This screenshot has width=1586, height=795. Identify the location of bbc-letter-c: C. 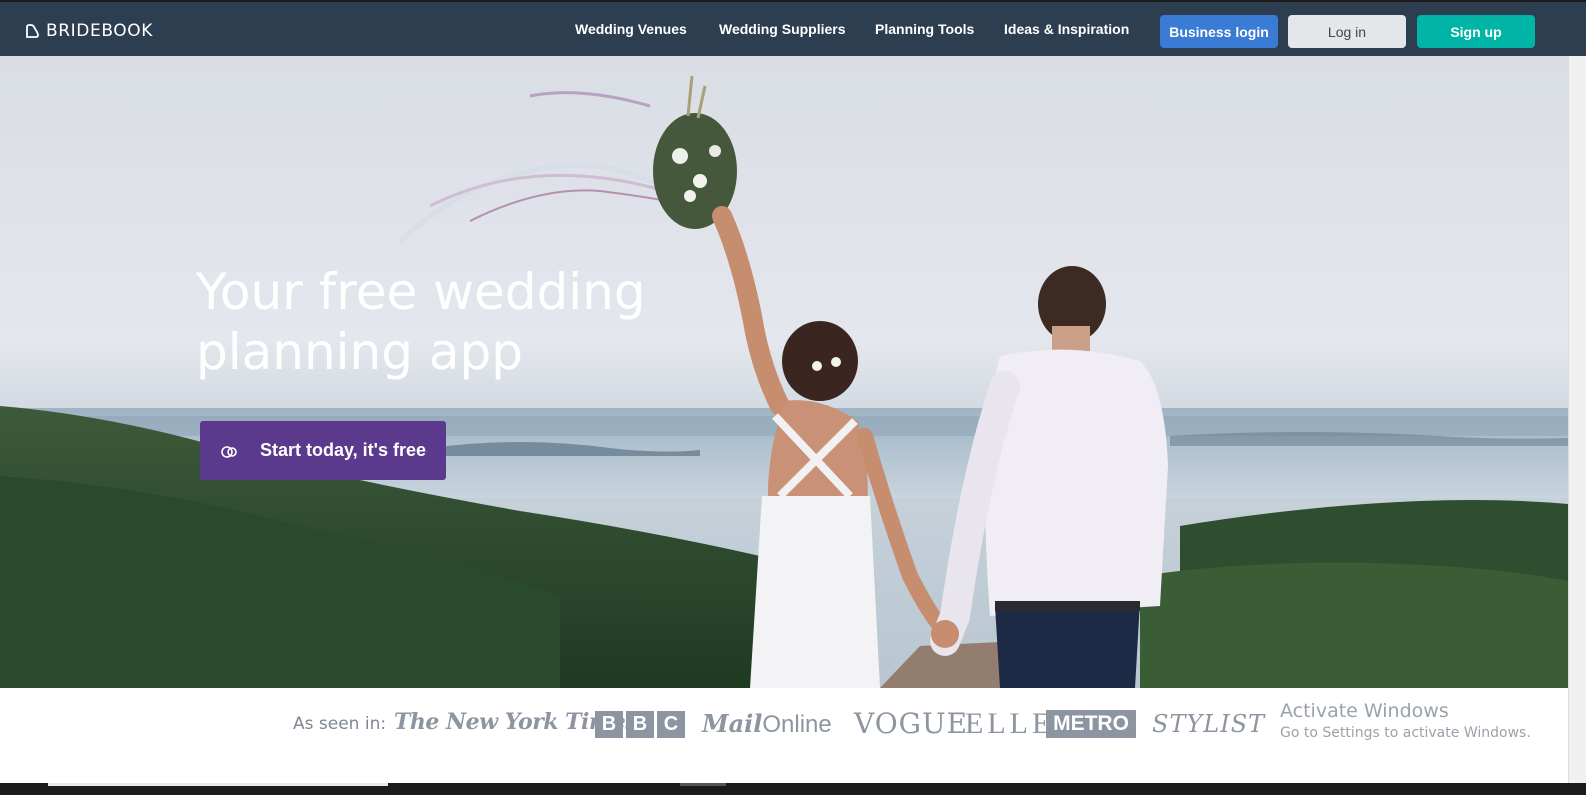
(671, 724).